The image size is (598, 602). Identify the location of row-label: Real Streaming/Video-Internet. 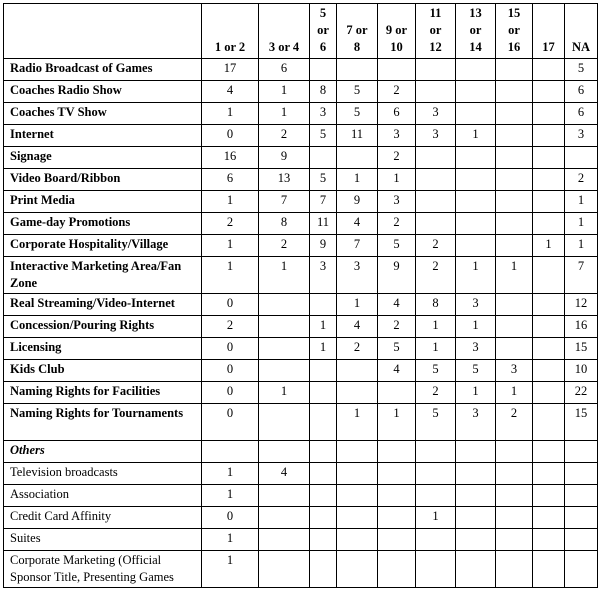
(102, 304).